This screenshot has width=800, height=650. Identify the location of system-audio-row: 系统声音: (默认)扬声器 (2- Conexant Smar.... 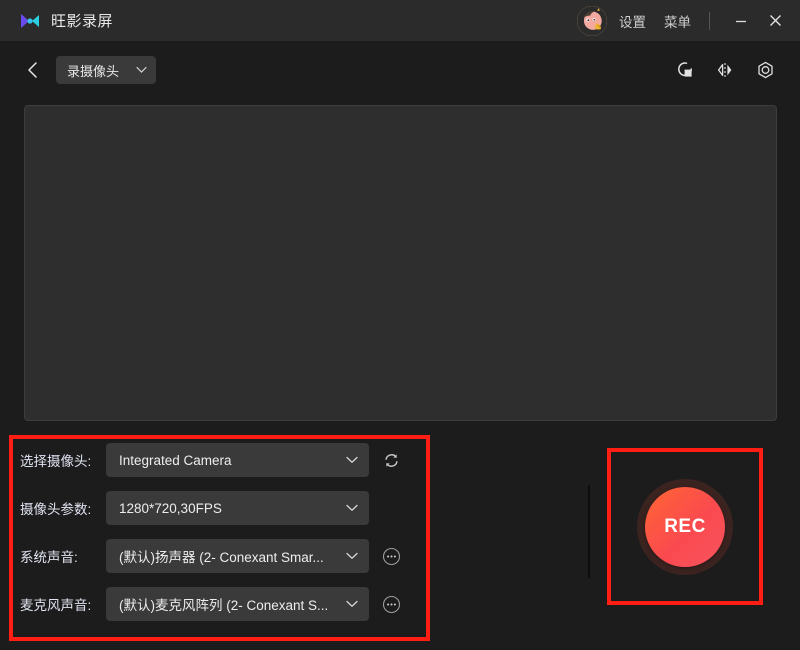
(210, 556).